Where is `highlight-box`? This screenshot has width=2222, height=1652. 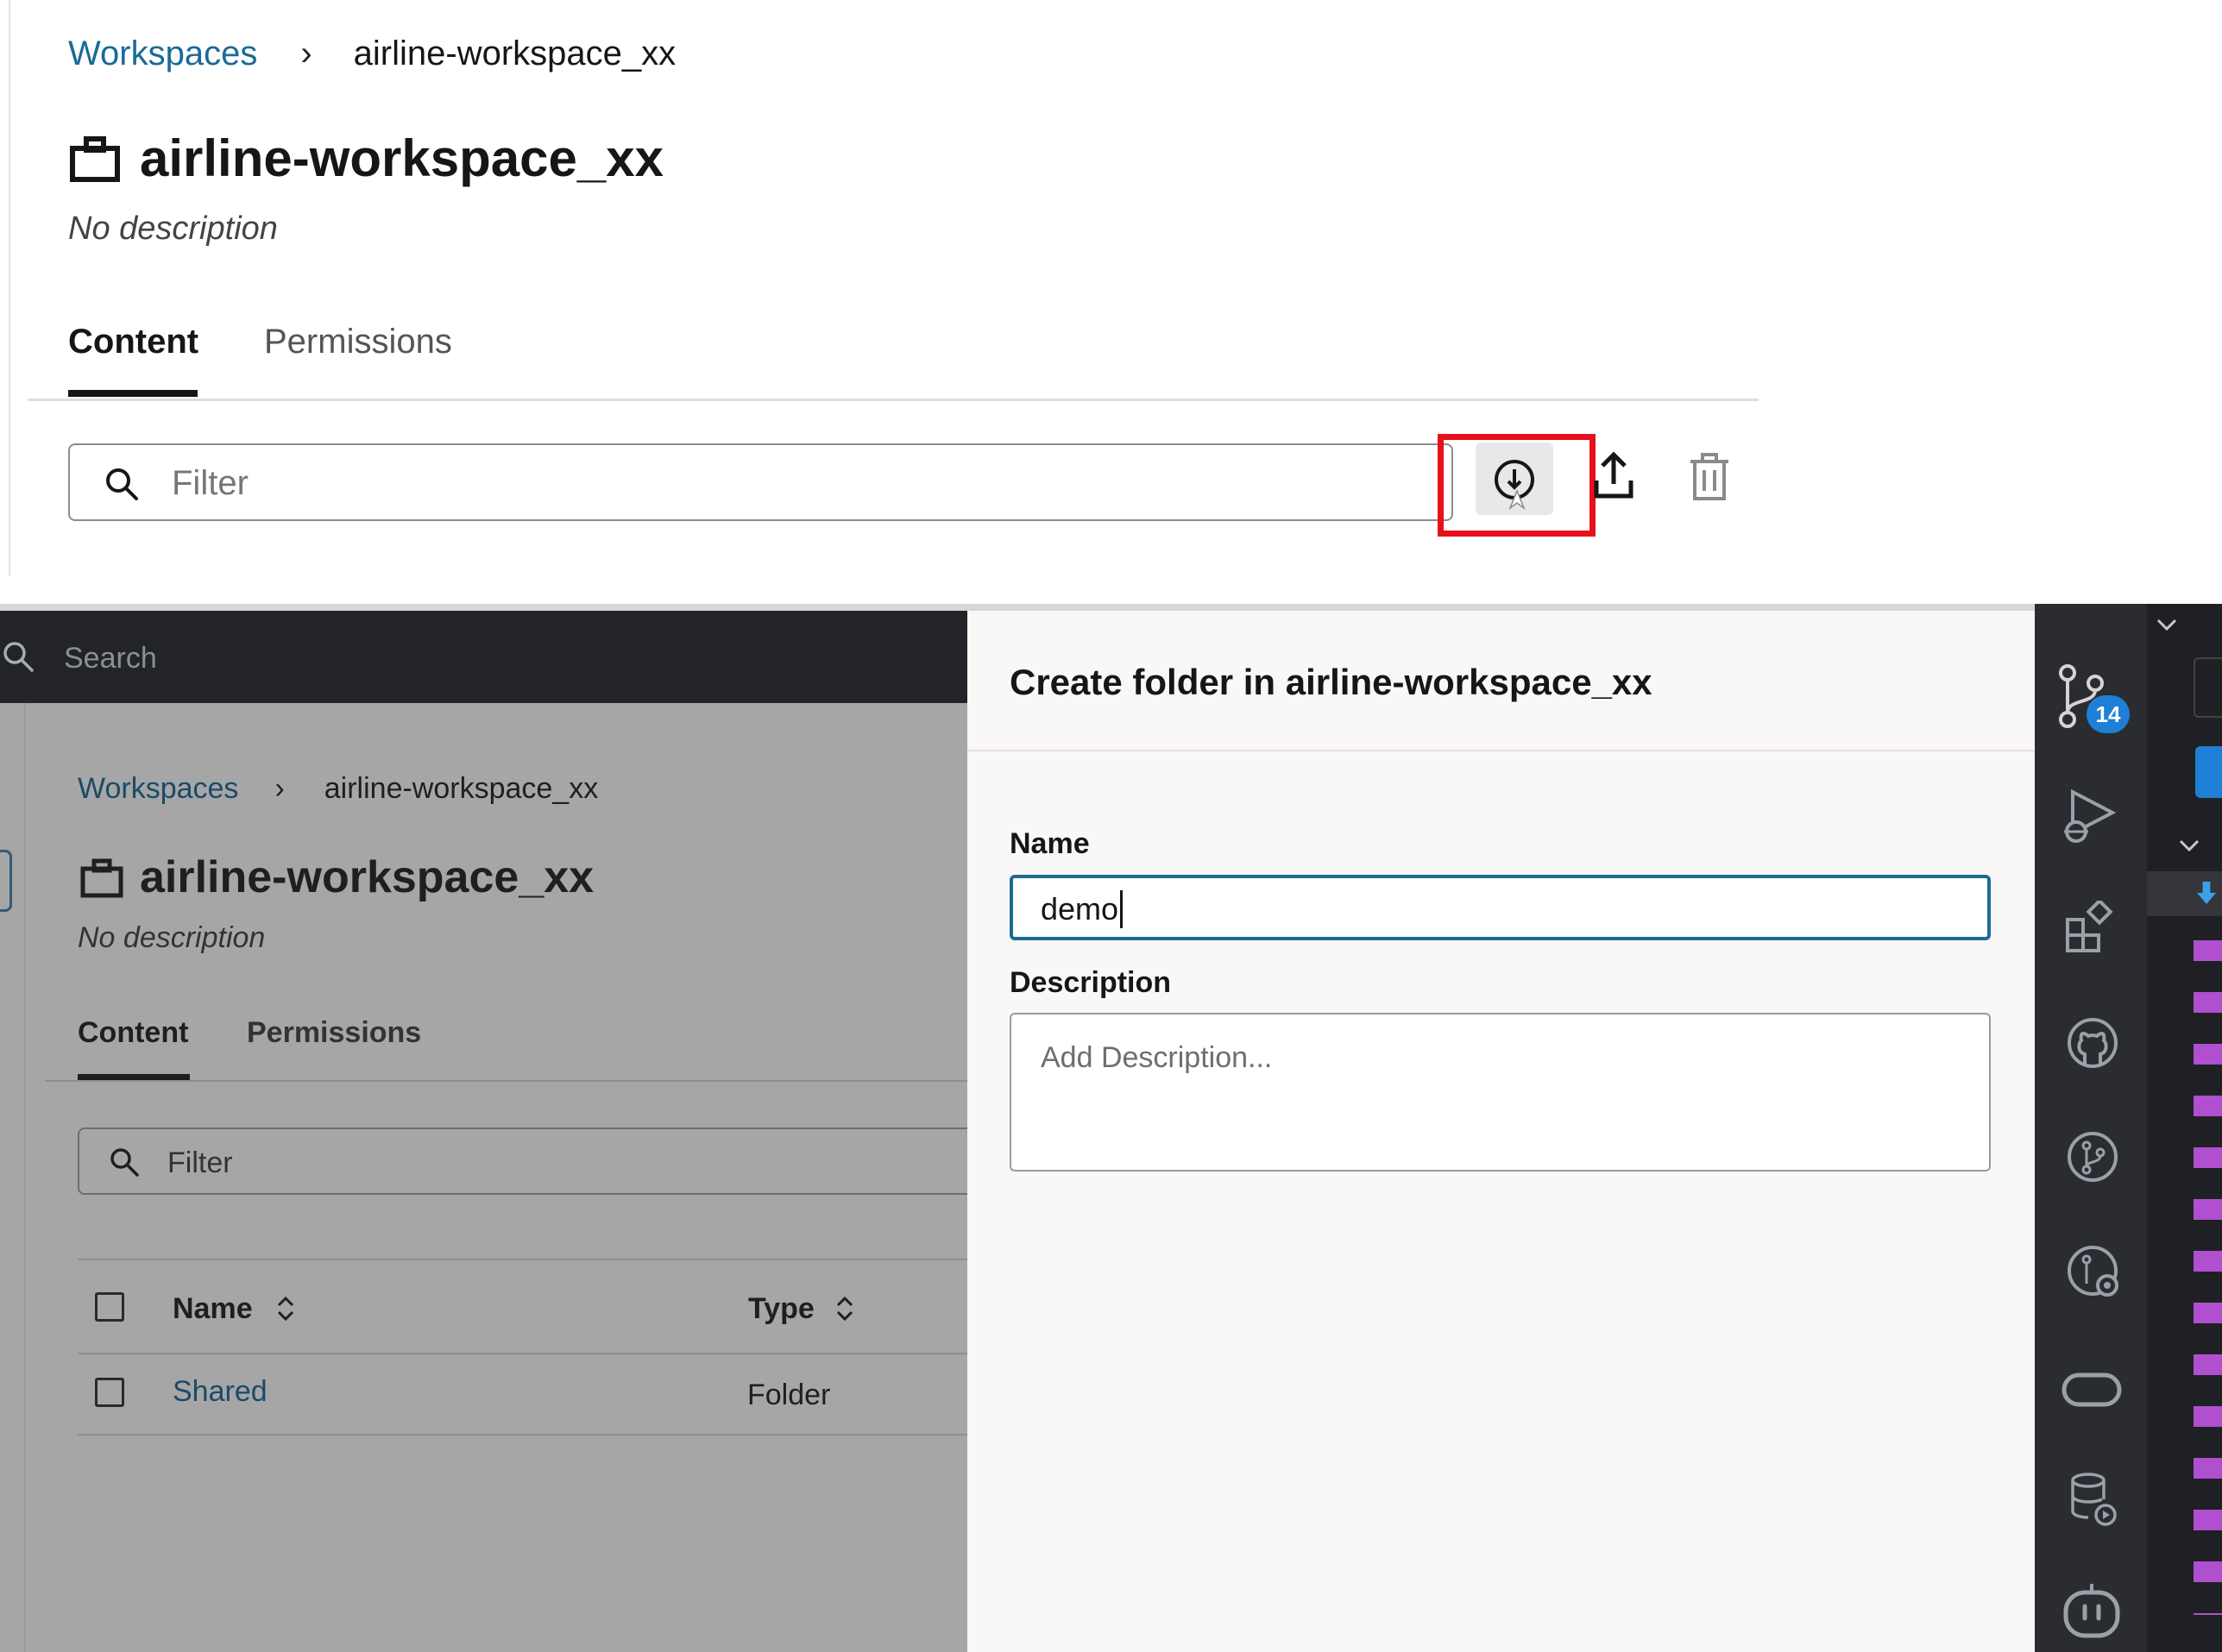
highlight-box is located at coordinates (1517, 486).